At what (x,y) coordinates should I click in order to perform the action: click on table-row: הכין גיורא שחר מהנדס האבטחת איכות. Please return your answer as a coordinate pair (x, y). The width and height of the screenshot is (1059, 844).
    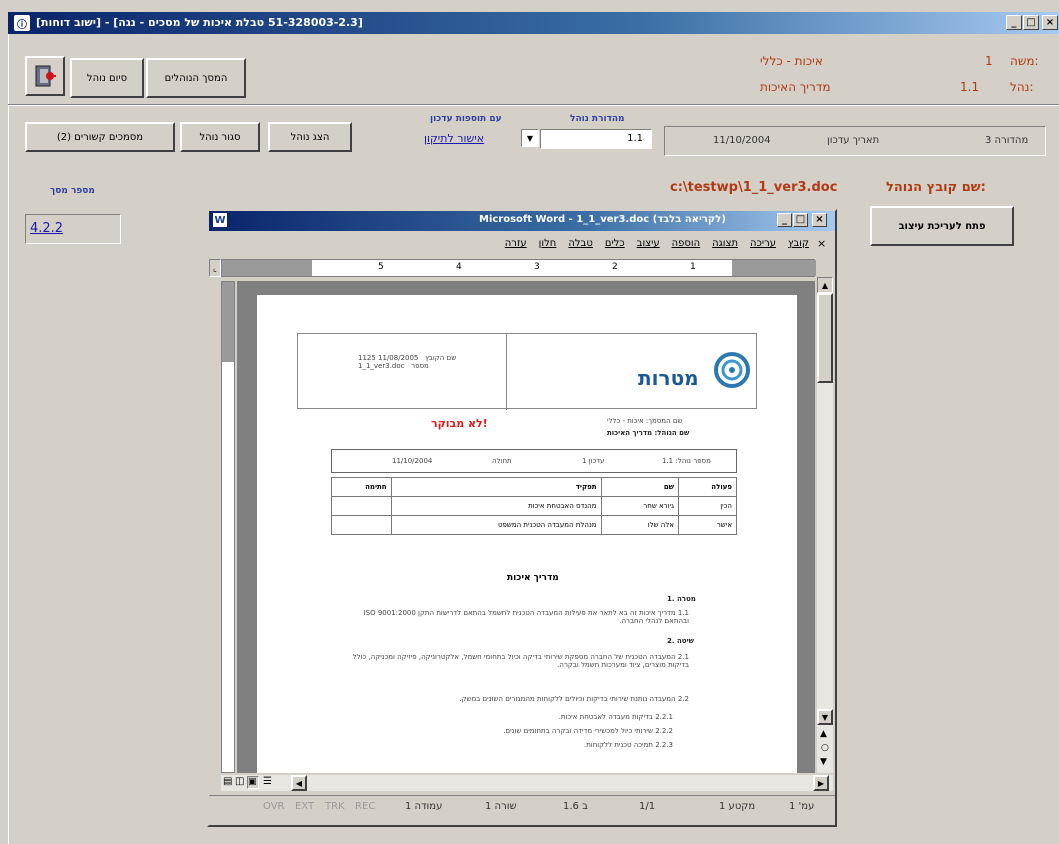
    Looking at the image, I should click on (534, 506).